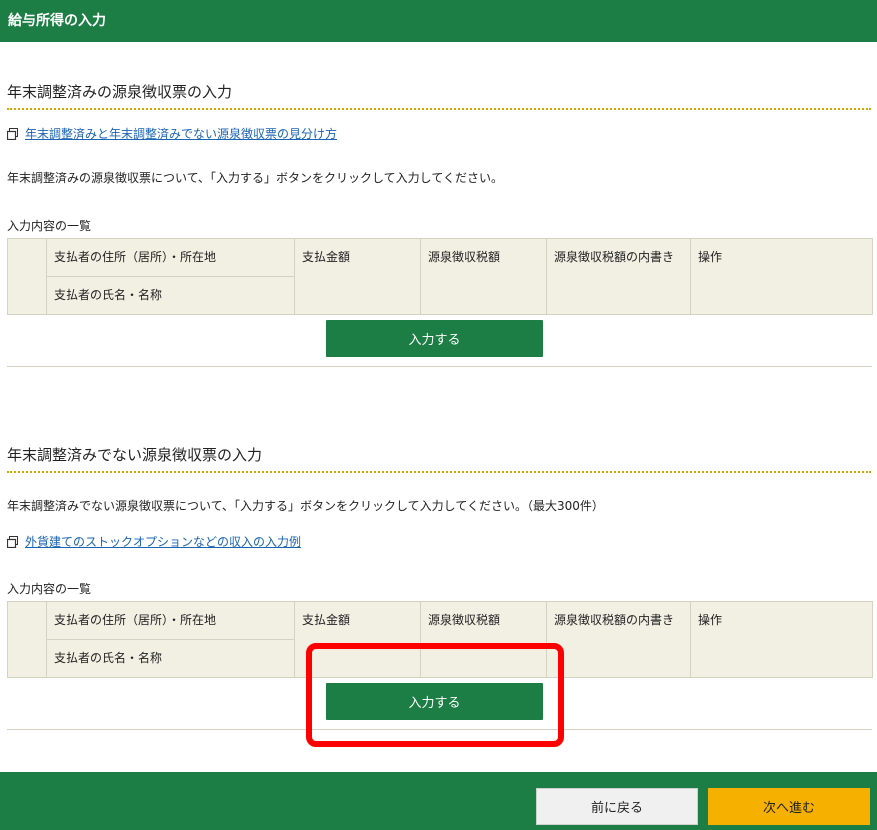 This screenshot has height=830, width=877. I want to click on list-label-not-adjusted: 入力内容の一覧, so click(49, 589).